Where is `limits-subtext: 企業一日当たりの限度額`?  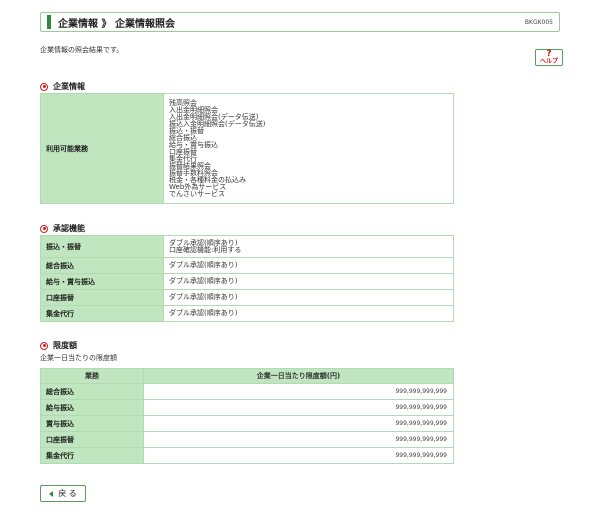
limits-subtext: 企業一日当たりの限度額 is located at coordinates (78, 358).